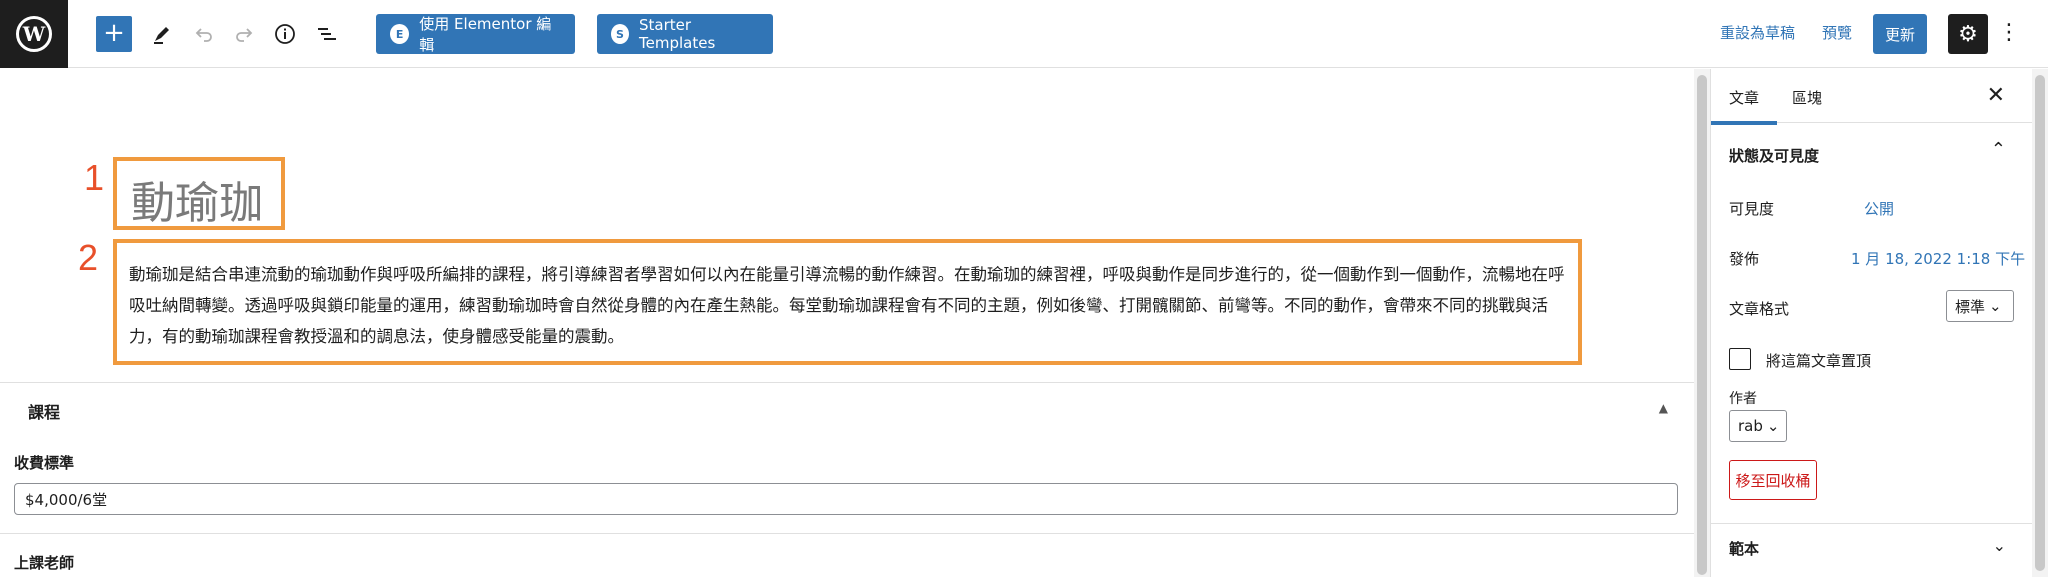 The image size is (2048, 577). I want to click on elementor-edit-button: E 使用 Elementor 編輯, so click(475, 34).